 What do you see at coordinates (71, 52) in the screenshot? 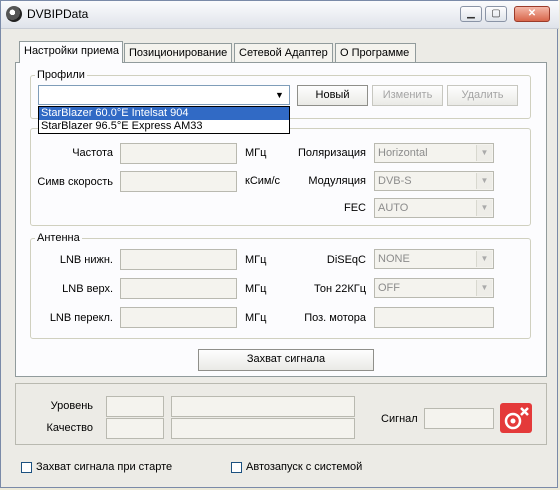
I see `tab-reception-settings: Настройки приема` at bounding box center [71, 52].